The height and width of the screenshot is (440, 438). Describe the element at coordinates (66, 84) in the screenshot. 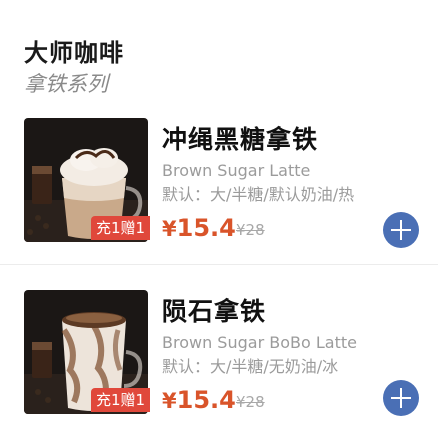

I see `section-subtitle: 拿铁系列` at that location.